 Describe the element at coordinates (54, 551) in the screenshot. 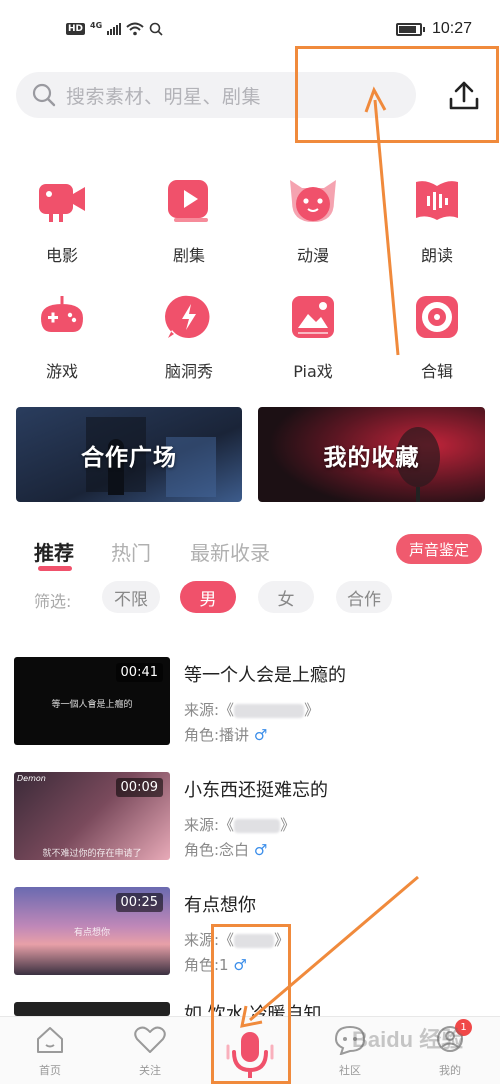

I see `tab-recommended: 推荐` at that location.